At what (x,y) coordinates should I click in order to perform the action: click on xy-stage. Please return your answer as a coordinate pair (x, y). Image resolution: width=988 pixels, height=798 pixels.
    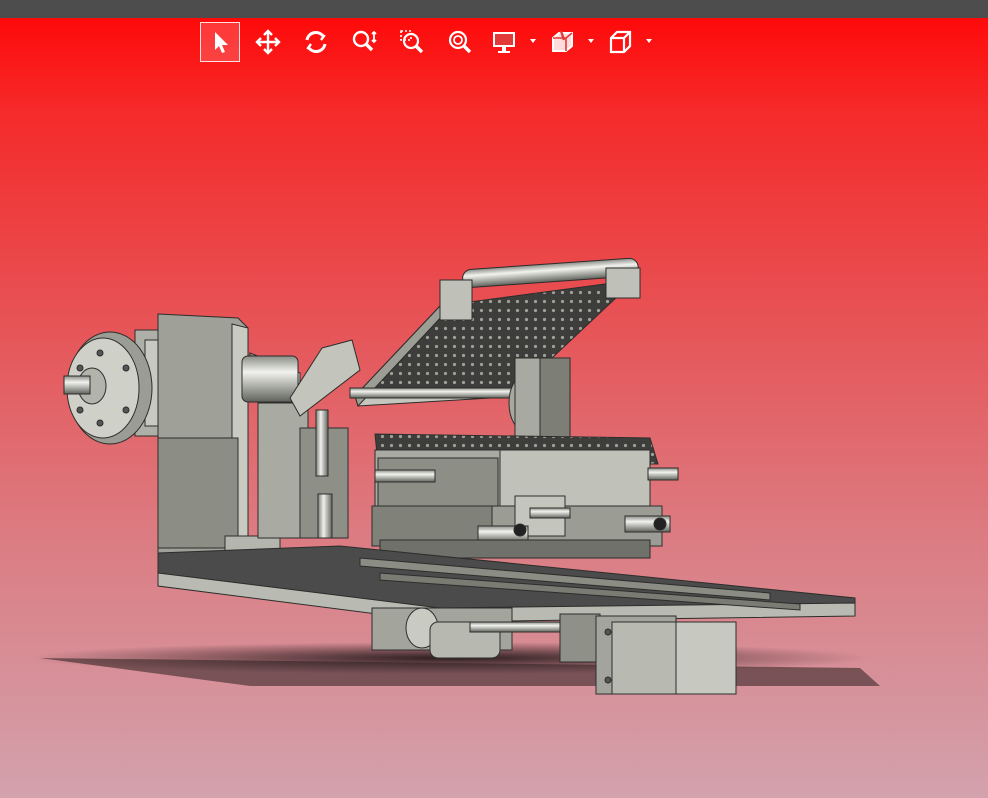
    Looking at the image, I should click on (525, 496).